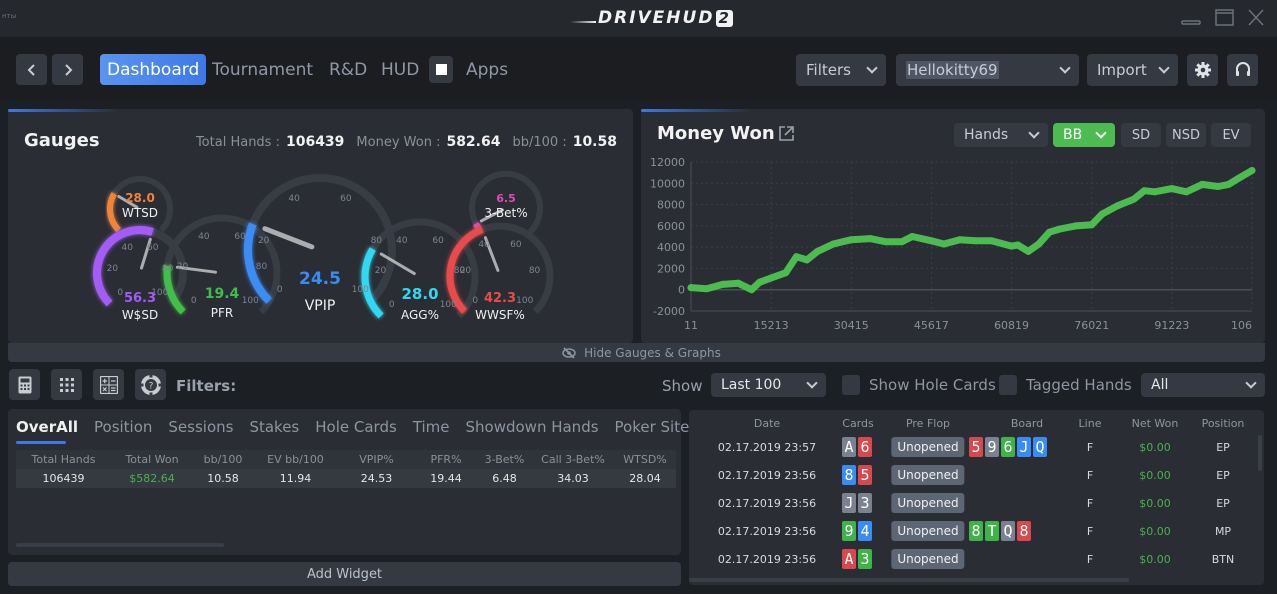 The height and width of the screenshot is (594, 1277). What do you see at coordinates (63, 459) in the screenshot?
I see `column-header: Total Hands` at bounding box center [63, 459].